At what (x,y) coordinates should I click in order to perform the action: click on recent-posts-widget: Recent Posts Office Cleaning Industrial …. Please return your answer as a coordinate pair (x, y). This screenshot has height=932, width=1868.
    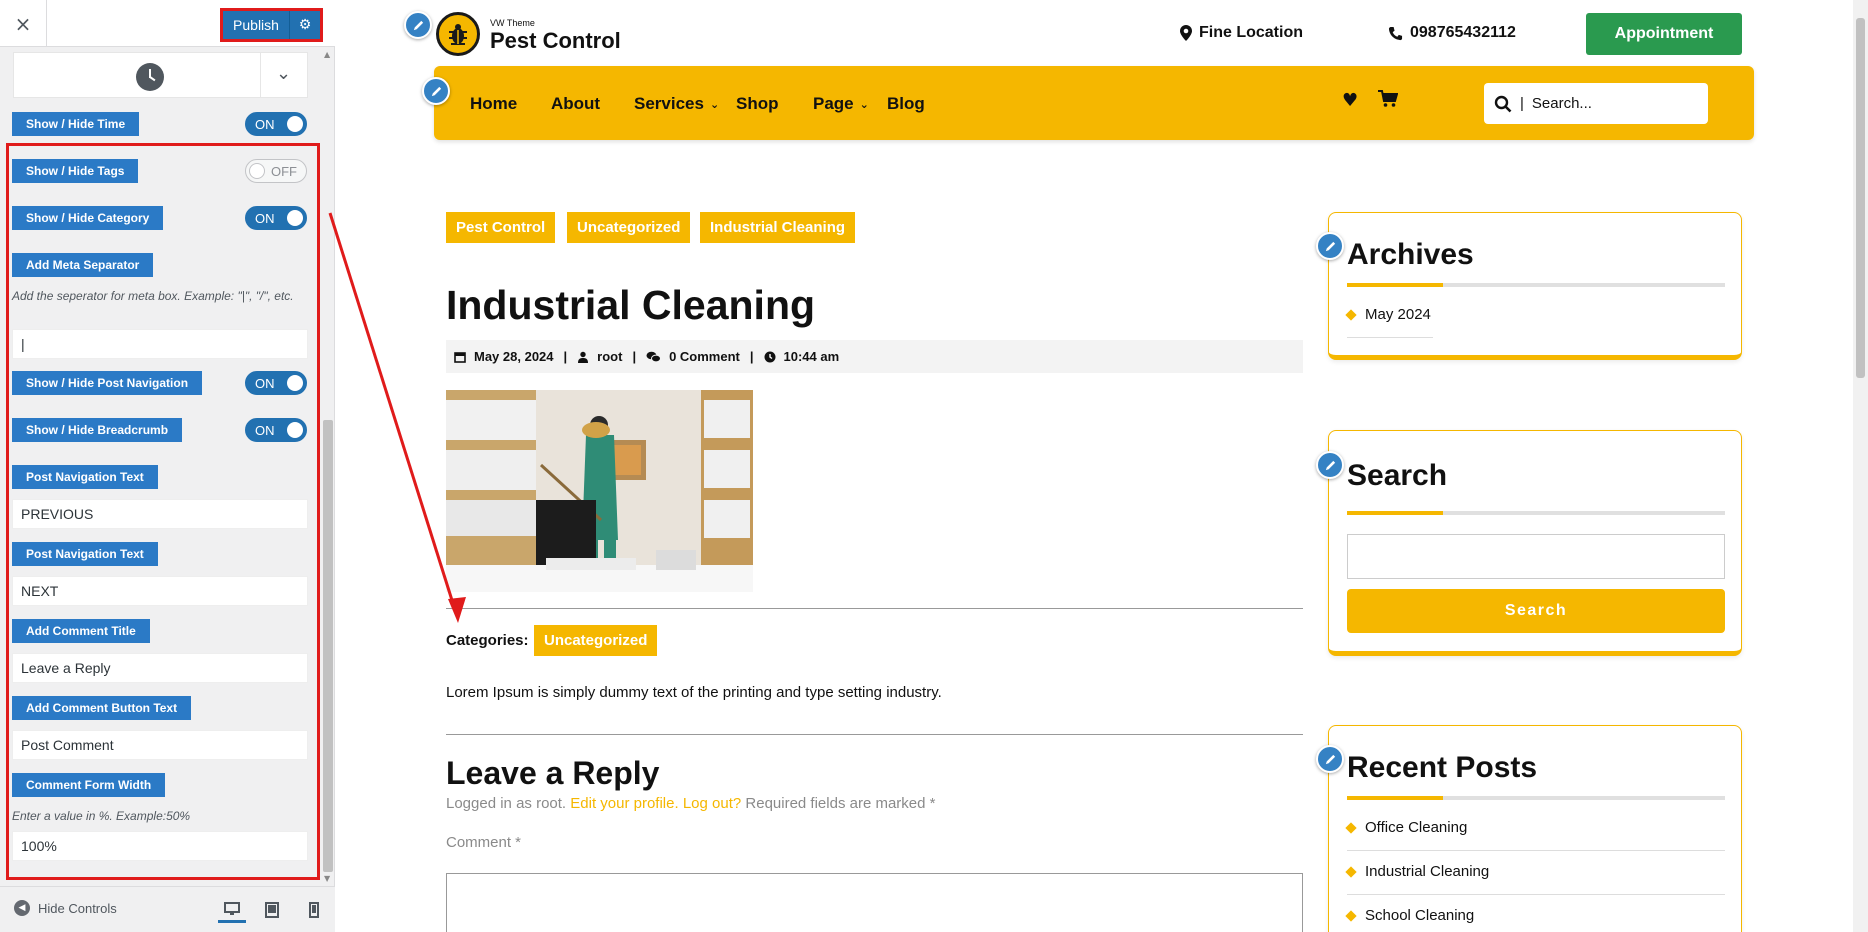
    Looking at the image, I should click on (1535, 828).